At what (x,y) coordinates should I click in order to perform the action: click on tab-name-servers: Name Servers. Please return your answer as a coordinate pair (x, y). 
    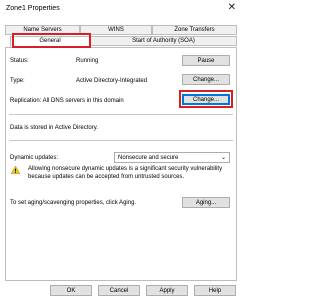
    Looking at the image, I should click on (42, 30).